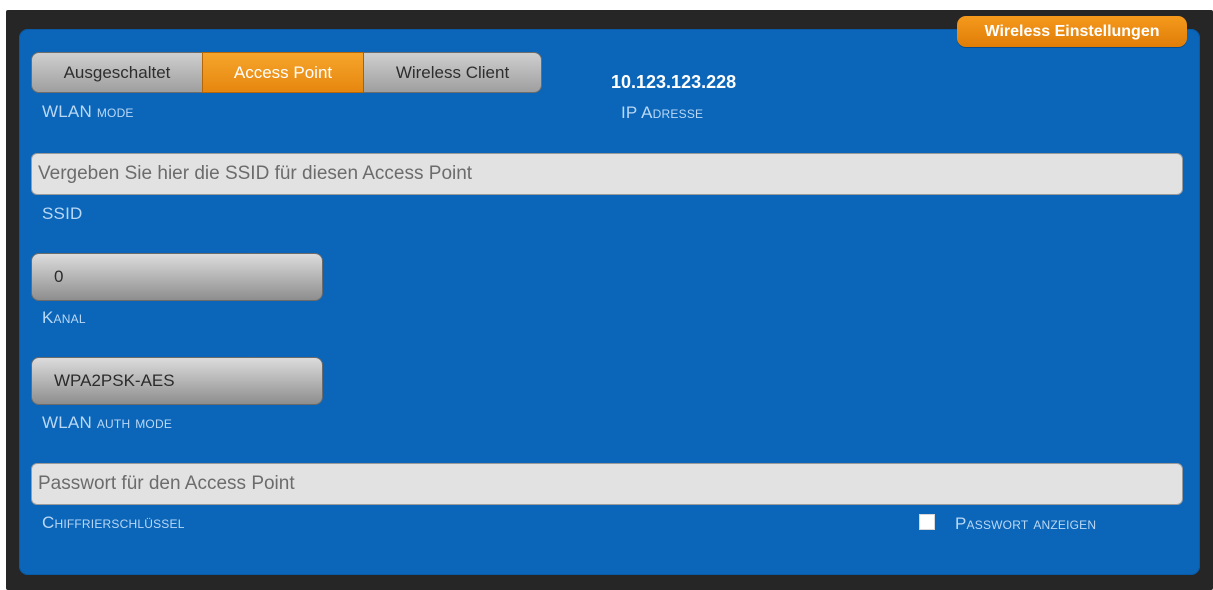  Describe the element at coordinates (177, 381) in the screenshot. I see `auth-mode-select: WPA2PSK-AES` at that location.